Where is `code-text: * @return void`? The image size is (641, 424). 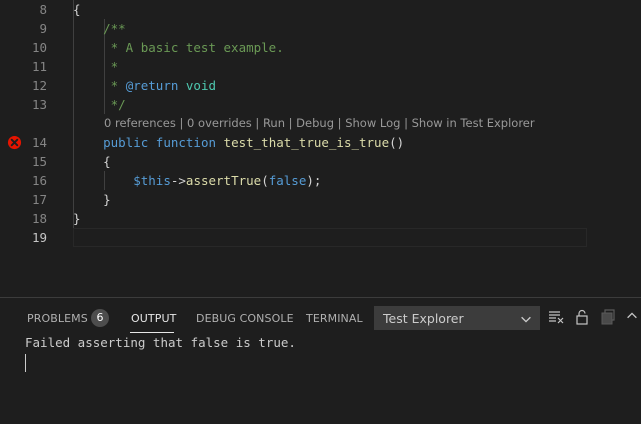 code-text: * @return void is located at coordinates (144, 85).